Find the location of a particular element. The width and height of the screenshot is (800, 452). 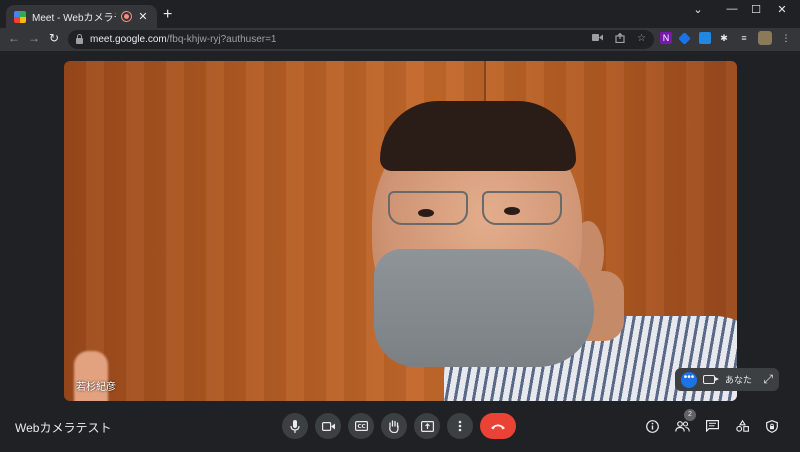

leave-call-button is located at coordinates (498, 426).